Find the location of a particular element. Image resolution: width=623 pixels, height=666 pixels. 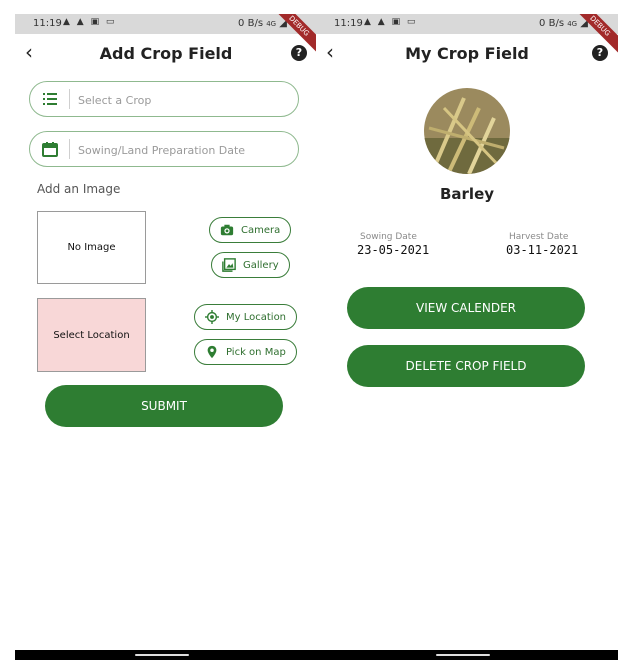

camera-icon is located at coordinates (227, 230).